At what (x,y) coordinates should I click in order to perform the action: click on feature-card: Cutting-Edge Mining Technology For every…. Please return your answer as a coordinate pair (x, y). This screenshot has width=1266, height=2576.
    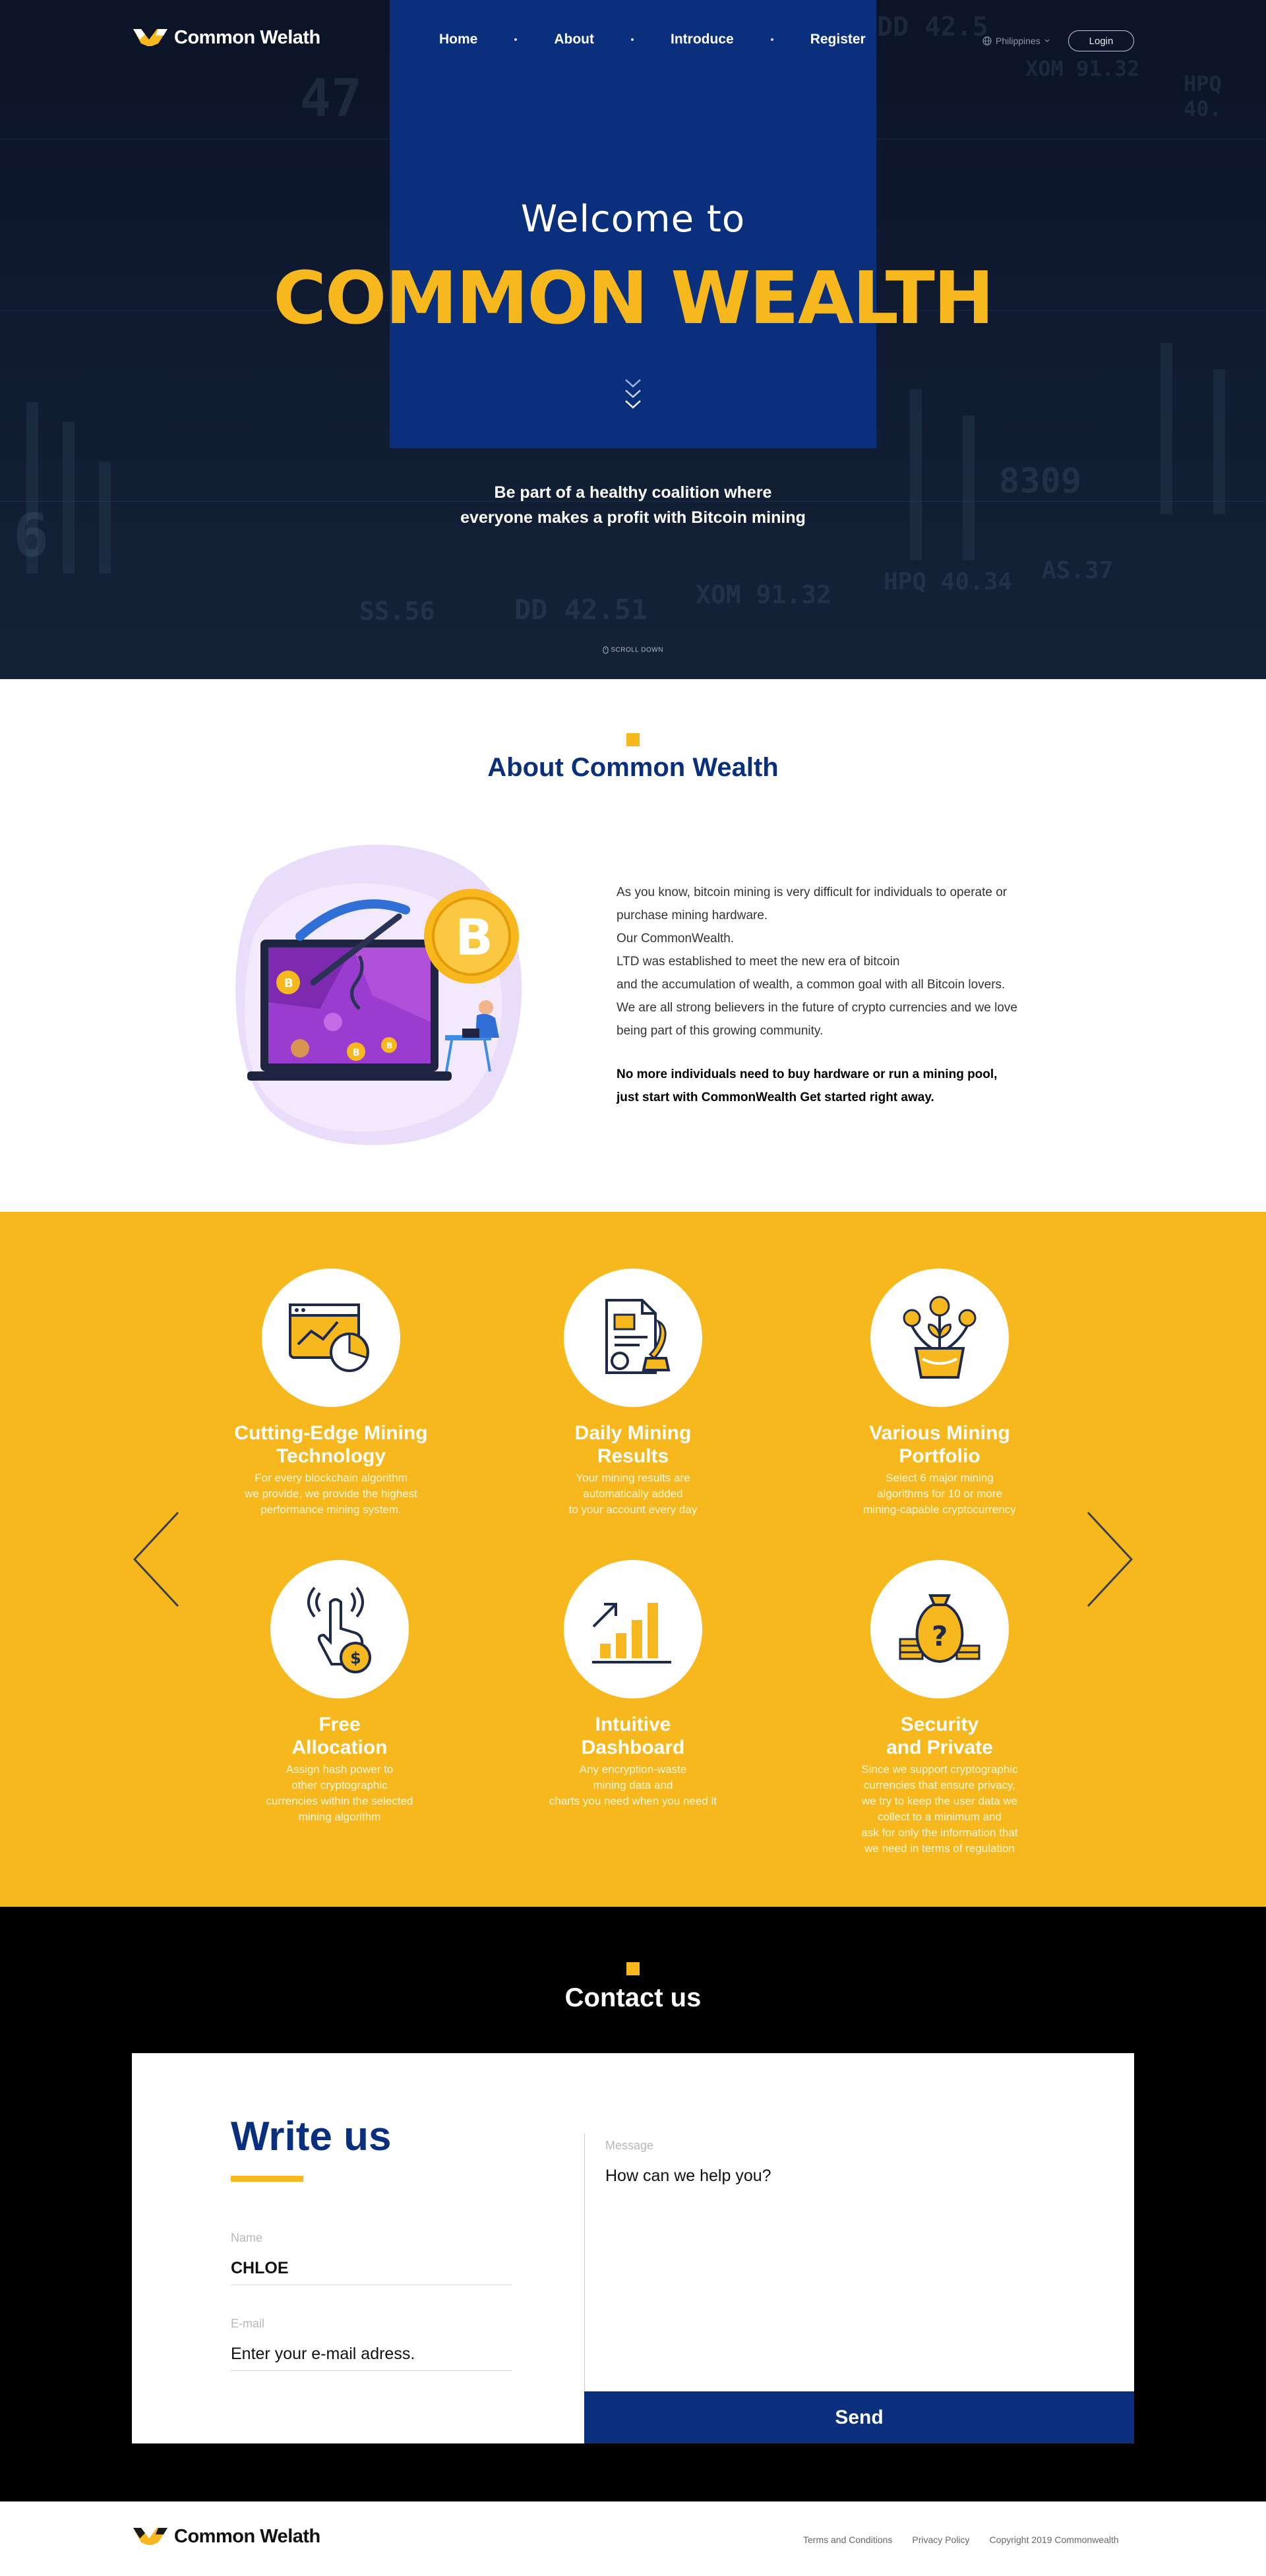
    Looking at the image, I should click on (331, 1393).